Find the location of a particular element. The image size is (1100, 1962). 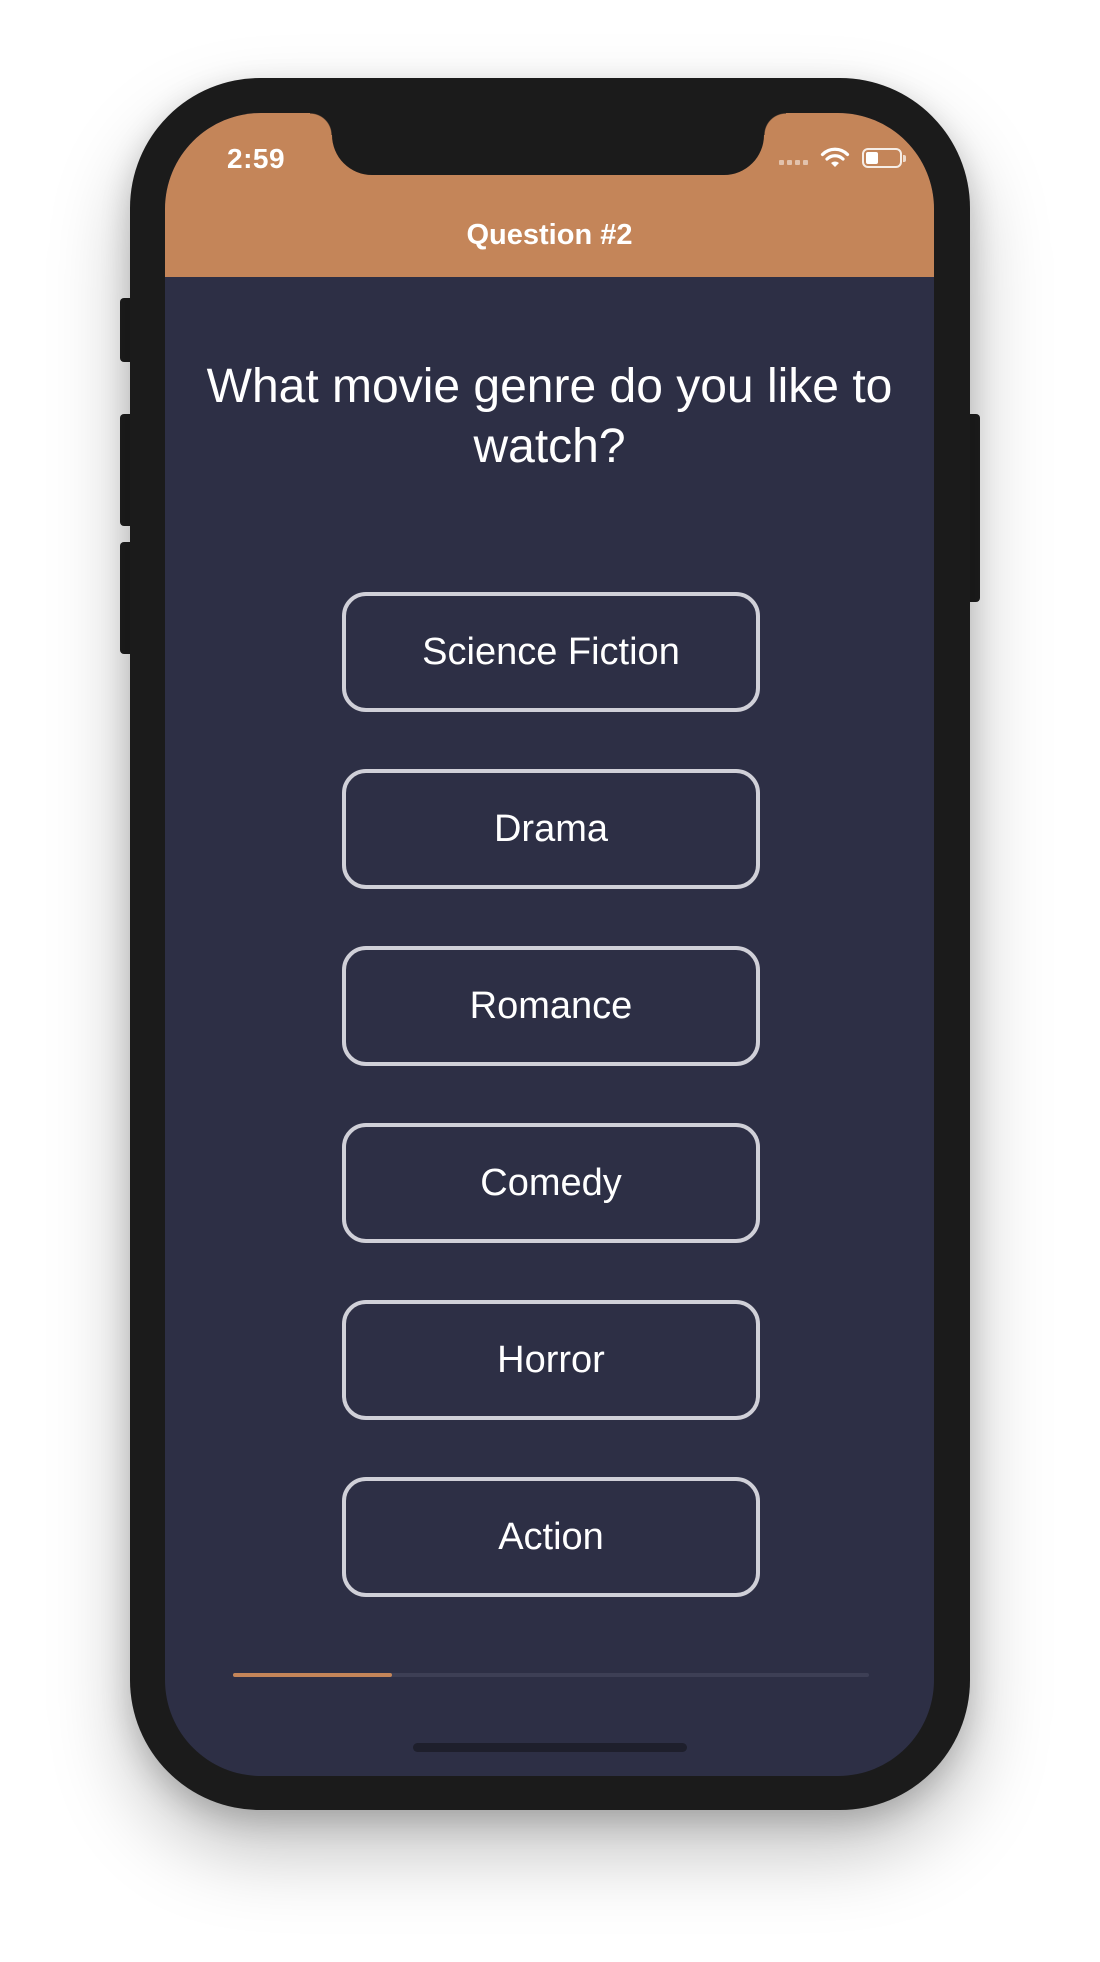

progress-bar-fill is located at coordinates (312, 1675).